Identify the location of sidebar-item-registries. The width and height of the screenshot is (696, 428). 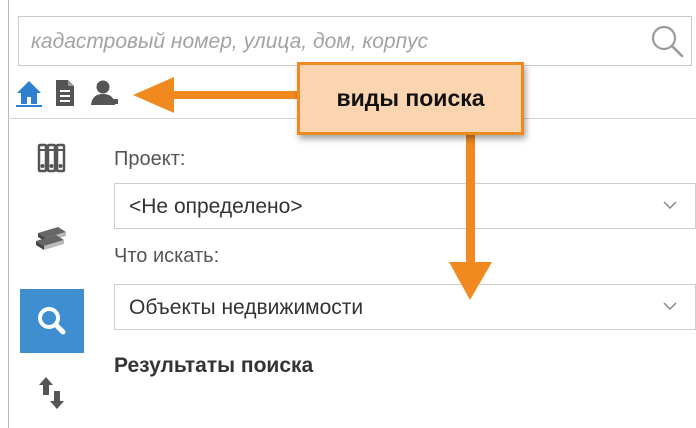
(52, 165).